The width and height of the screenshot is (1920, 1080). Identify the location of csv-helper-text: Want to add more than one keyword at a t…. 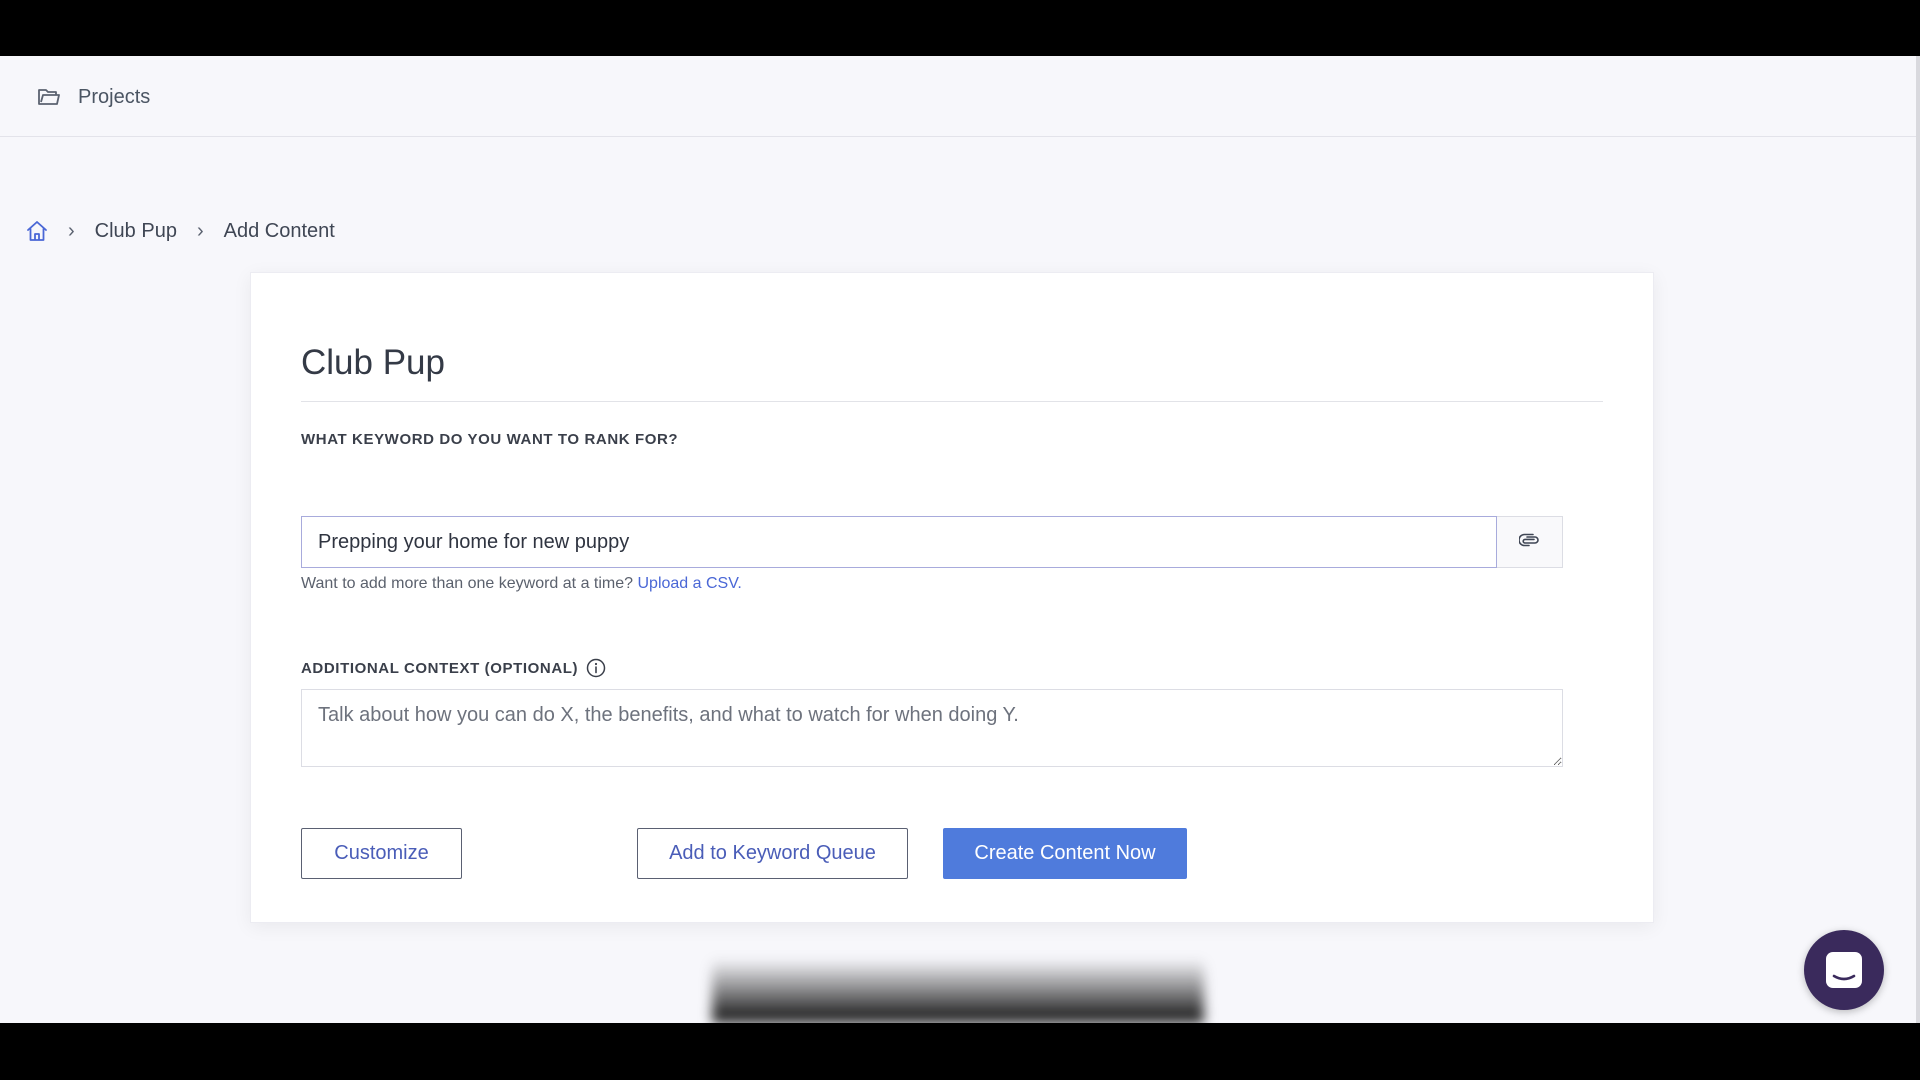
(521, 584).